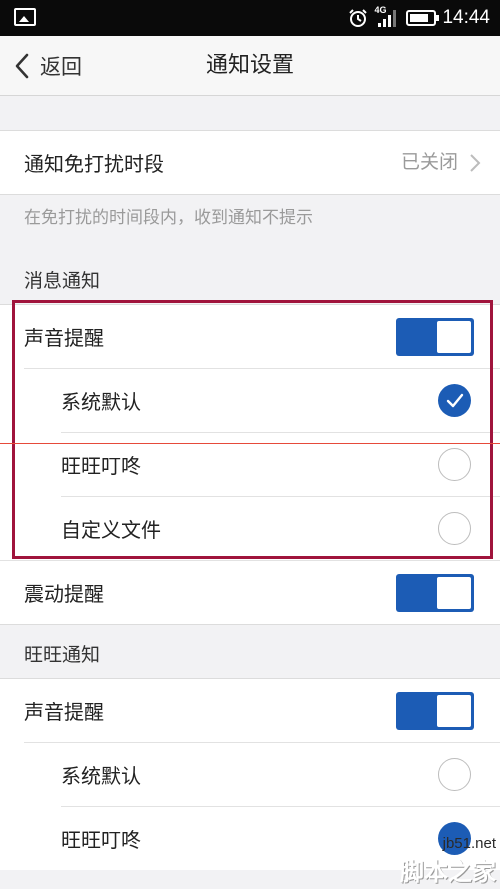  I want to click on page-title: 通知设置, so click(249, 65).